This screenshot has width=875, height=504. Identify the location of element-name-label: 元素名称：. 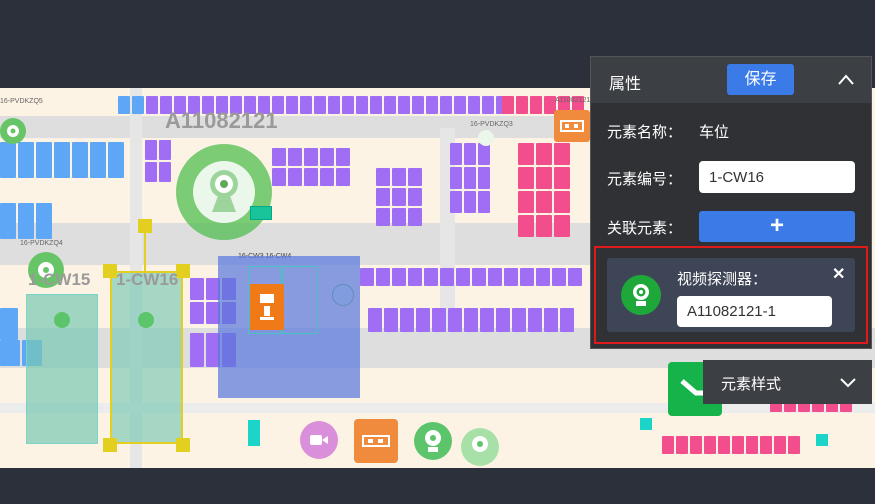
(645, 132).